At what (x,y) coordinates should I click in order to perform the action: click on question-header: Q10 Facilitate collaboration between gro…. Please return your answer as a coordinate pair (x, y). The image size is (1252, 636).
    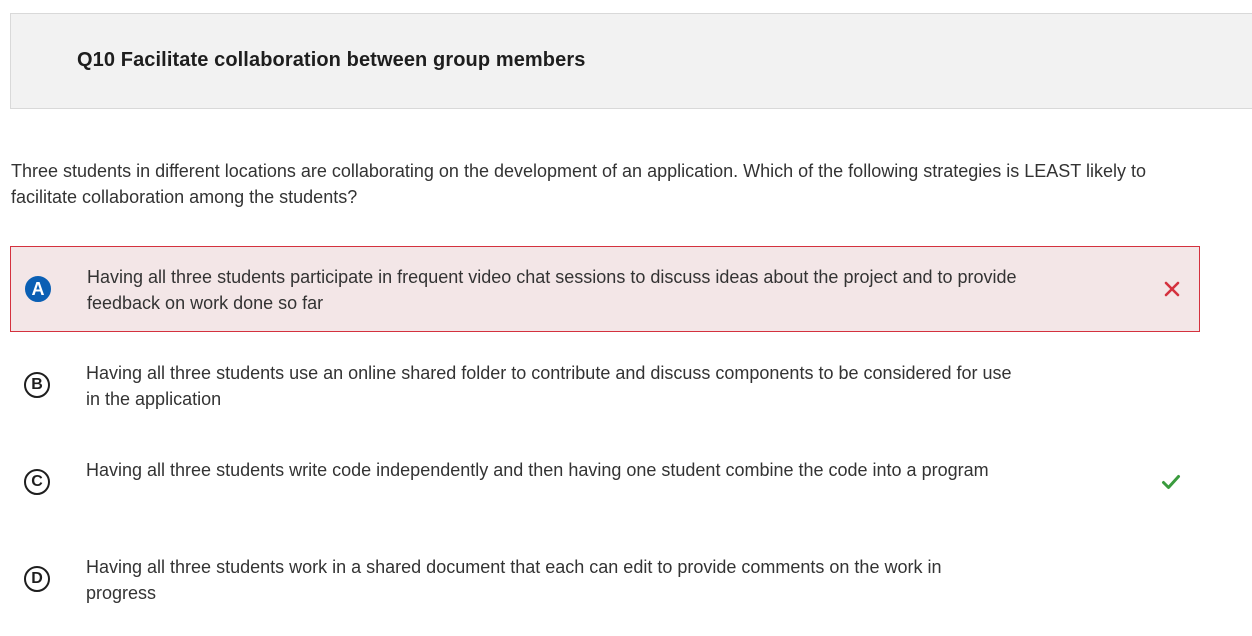
    Looking at the image, I should click on (631, 61).